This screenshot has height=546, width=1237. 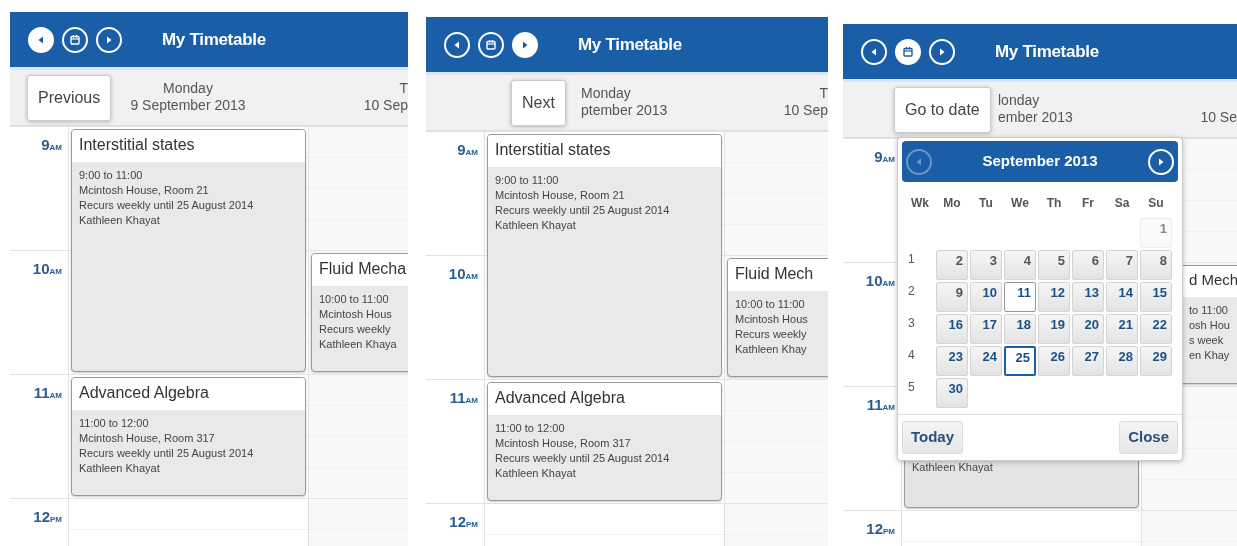 I want to click on weekday-label: Tu, so click(x=986, y=203).